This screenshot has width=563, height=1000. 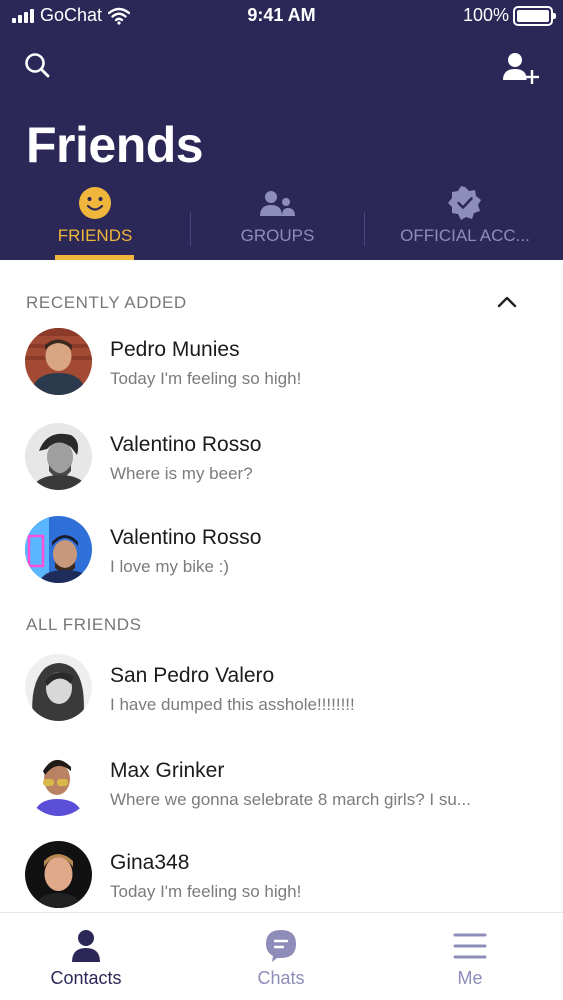 I want to click on section-header-recent: RECENTLY ADDED, so click(x=106, y=302).